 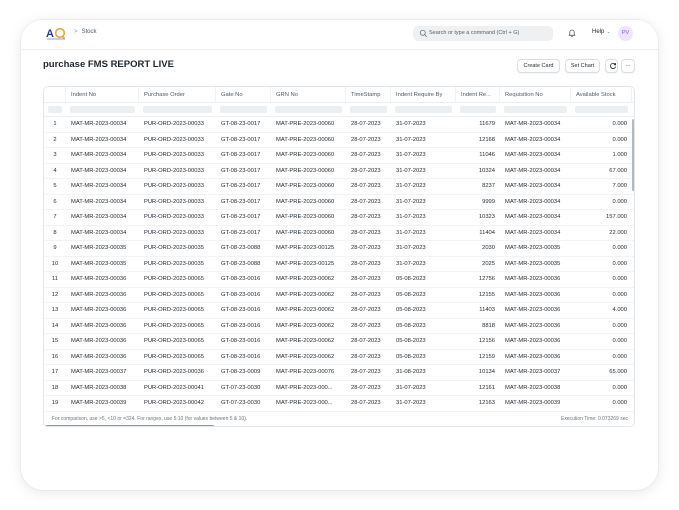 What do you see at coordinates (56, 33) in the screenshot?
I see `company-logo: A` at bounding box center [56, 33].